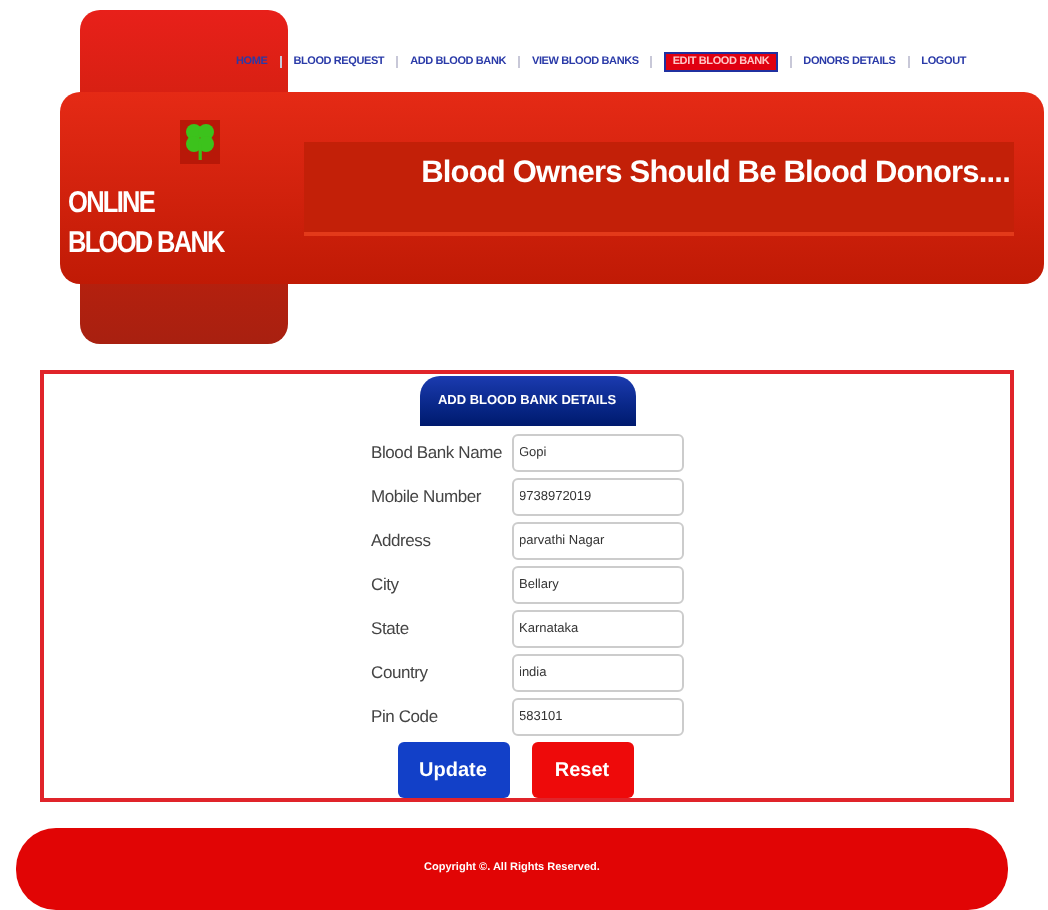  Describe the element at coordinates (391, 629) in the screenshot. I see `field-label: State` at that location.